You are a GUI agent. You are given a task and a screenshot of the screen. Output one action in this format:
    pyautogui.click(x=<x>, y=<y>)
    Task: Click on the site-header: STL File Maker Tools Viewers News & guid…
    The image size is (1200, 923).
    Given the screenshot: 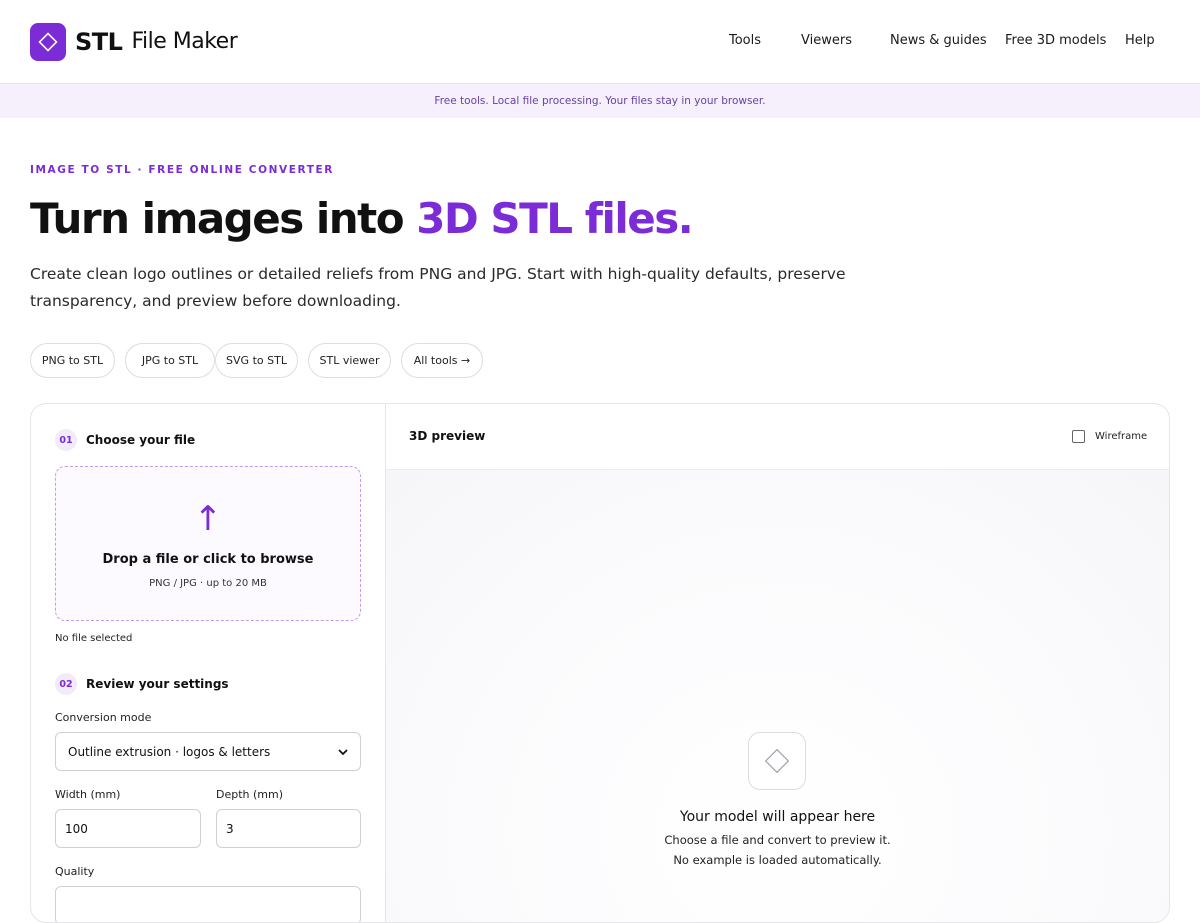 What is the action you would take?
    pyautogui.click(x=600, y=42)
    